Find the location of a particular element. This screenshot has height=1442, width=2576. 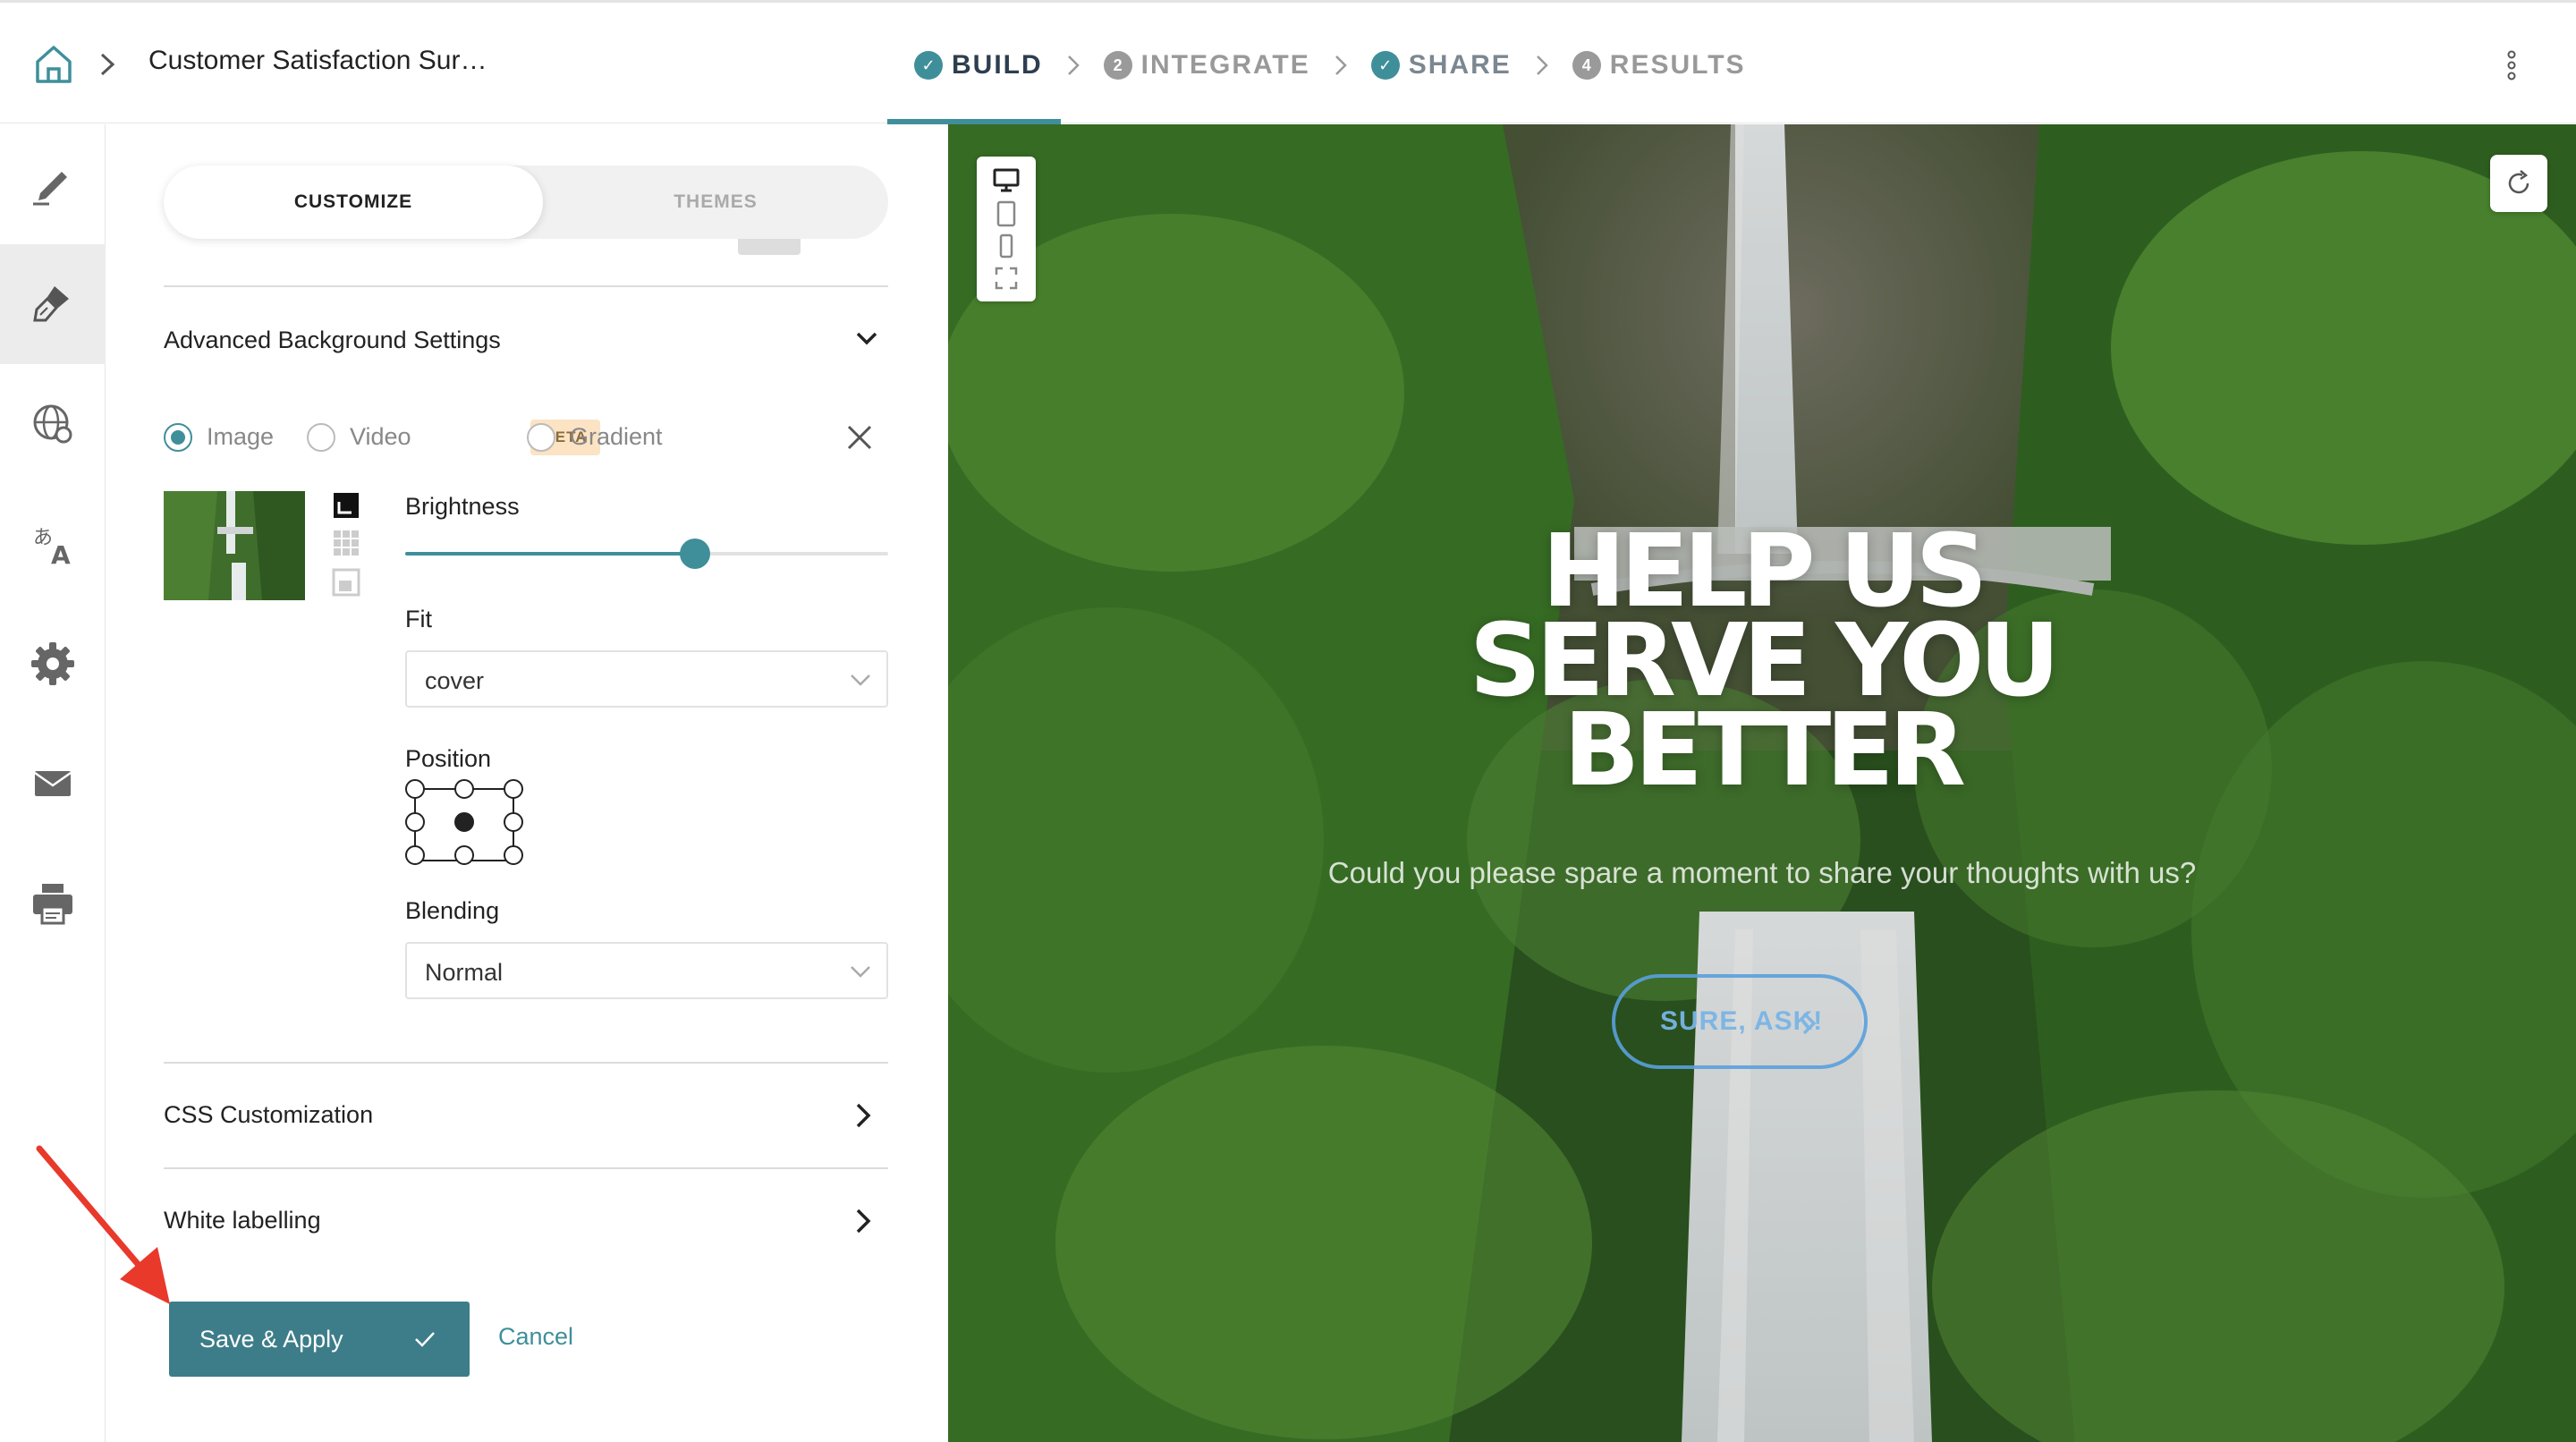

tablet-view-icon is located at coordinates (1006, 213).